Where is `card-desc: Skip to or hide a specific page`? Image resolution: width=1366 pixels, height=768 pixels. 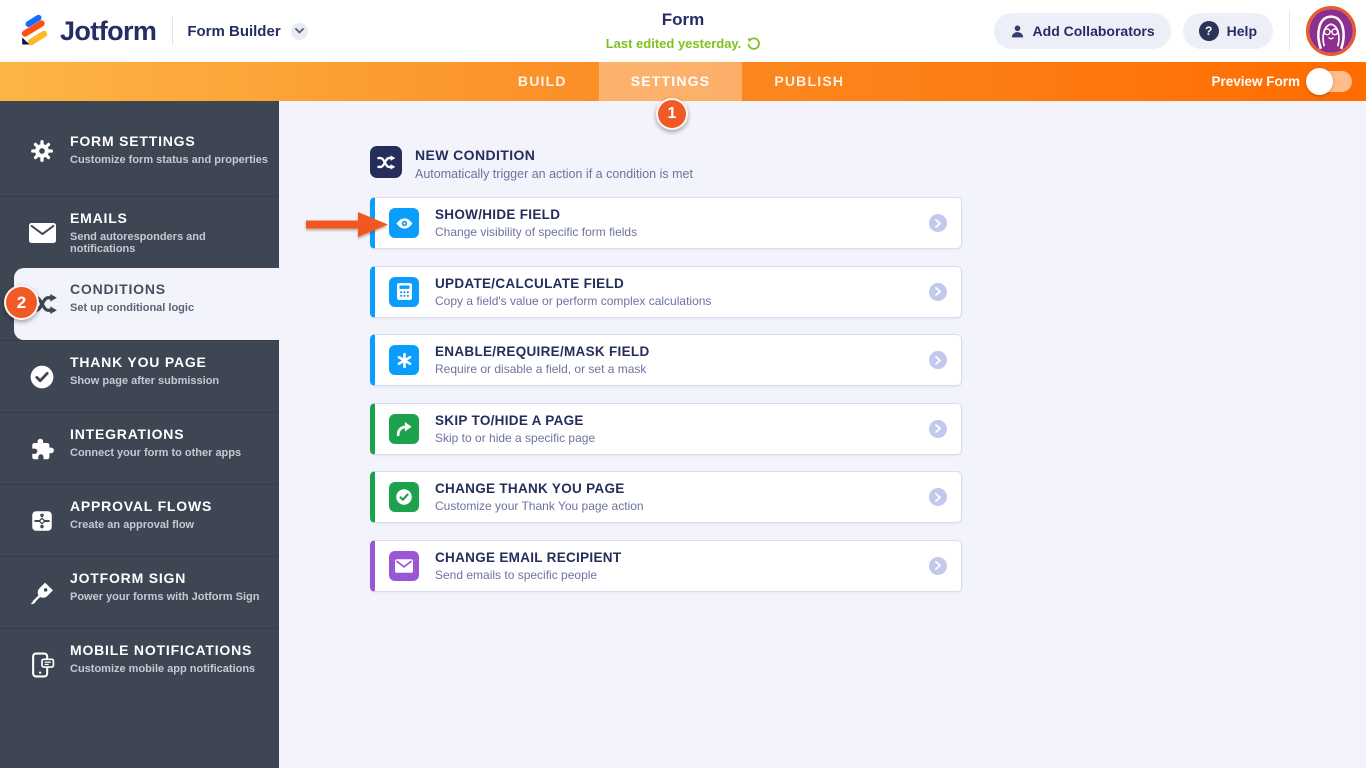
card-desc: Skip to or hide a specific page is located at coordinates (515, 437).